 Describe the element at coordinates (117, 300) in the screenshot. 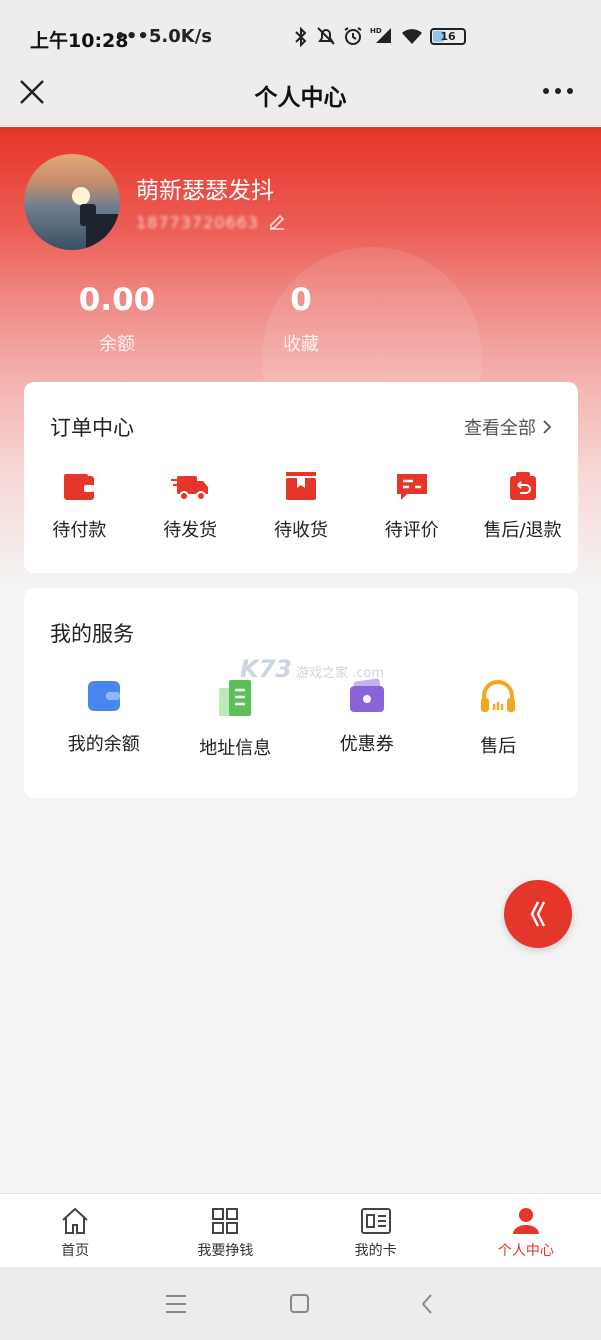

I see `balance-value: 0.00` at that location.